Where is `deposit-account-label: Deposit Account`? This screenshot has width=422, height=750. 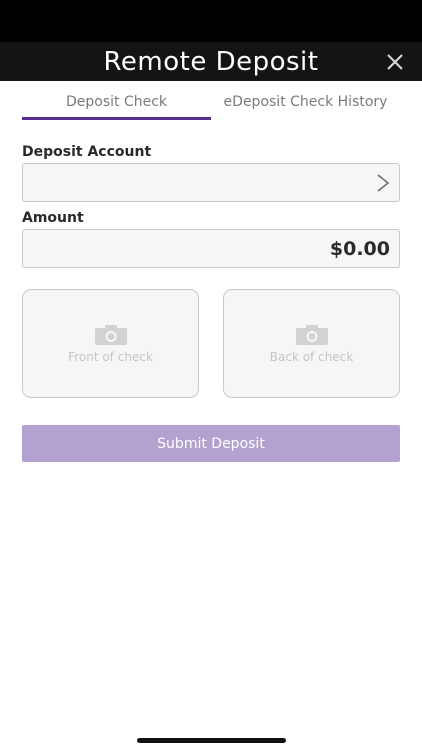
deposit-account-label: Deposit Account is located at coordinates (87, 152).